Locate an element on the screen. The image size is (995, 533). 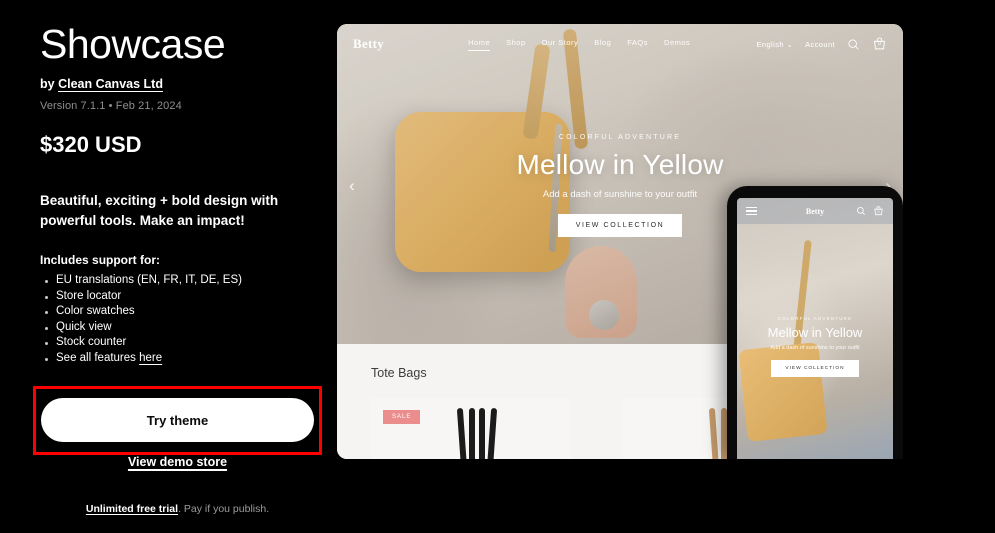
view-demo-store-link: View demo store is located at coordinates (177, 462).